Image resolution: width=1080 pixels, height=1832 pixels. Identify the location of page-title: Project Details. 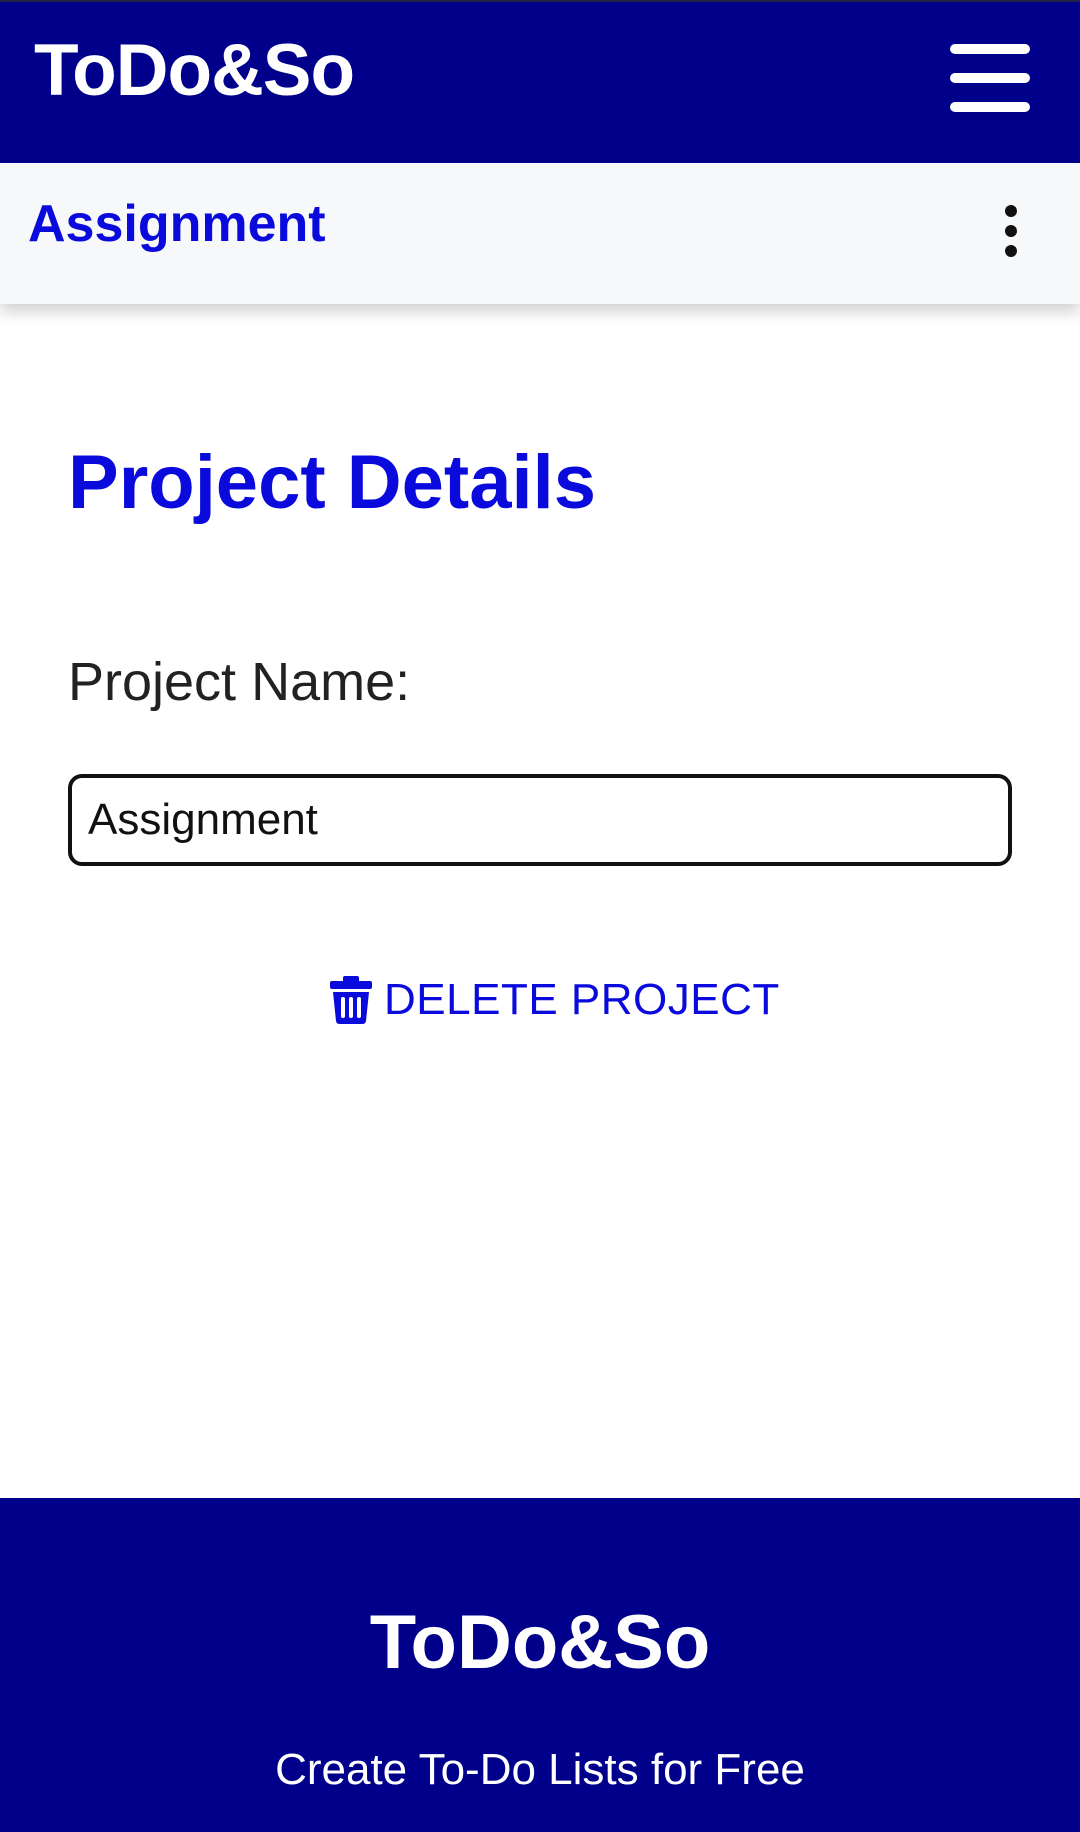
(332, 482).